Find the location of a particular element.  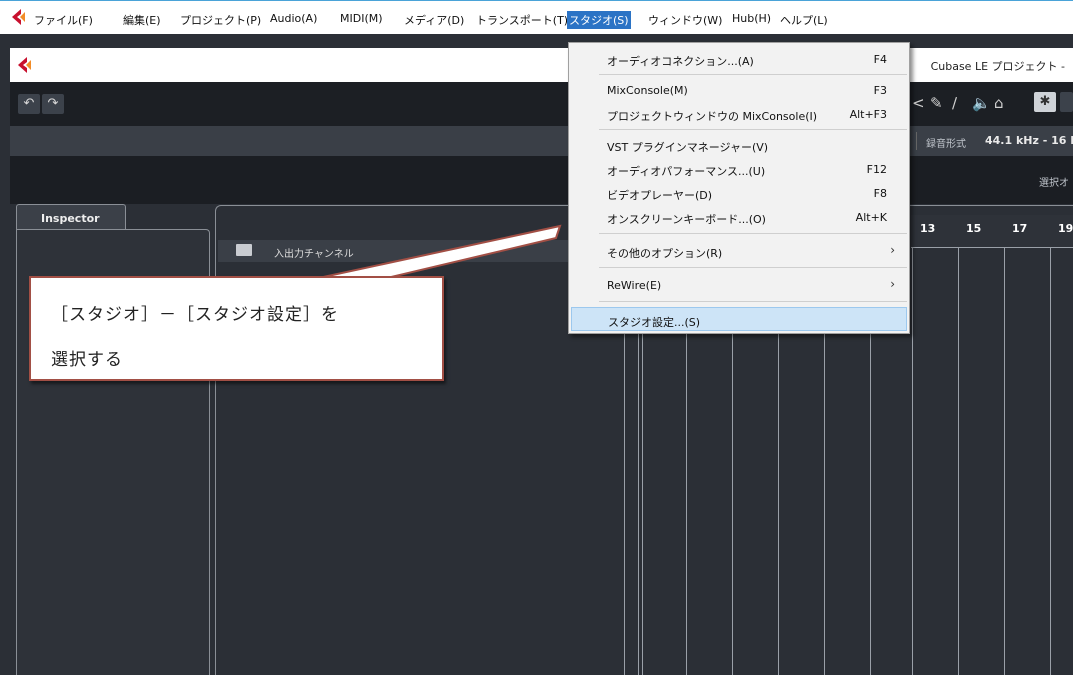

ruler-bar-number: 17 is located at coordinates (1020, 228).